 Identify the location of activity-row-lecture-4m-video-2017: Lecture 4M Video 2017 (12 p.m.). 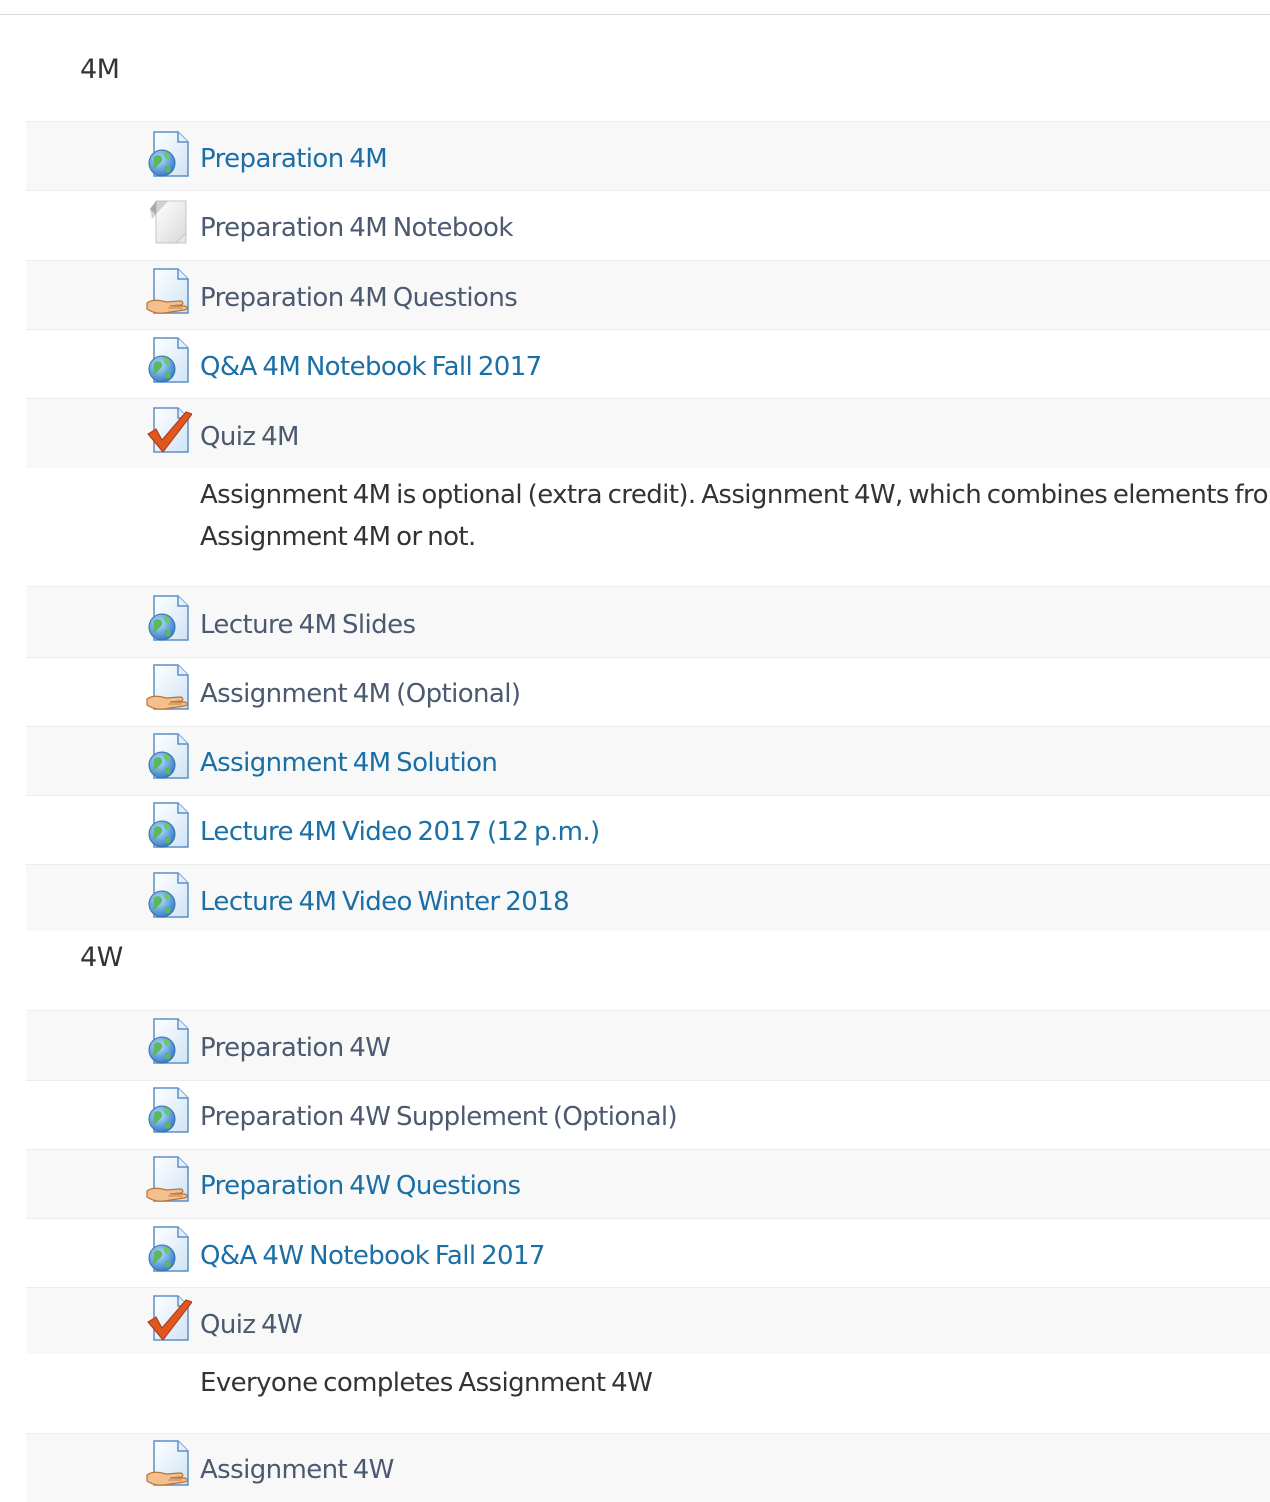
(648, 829).